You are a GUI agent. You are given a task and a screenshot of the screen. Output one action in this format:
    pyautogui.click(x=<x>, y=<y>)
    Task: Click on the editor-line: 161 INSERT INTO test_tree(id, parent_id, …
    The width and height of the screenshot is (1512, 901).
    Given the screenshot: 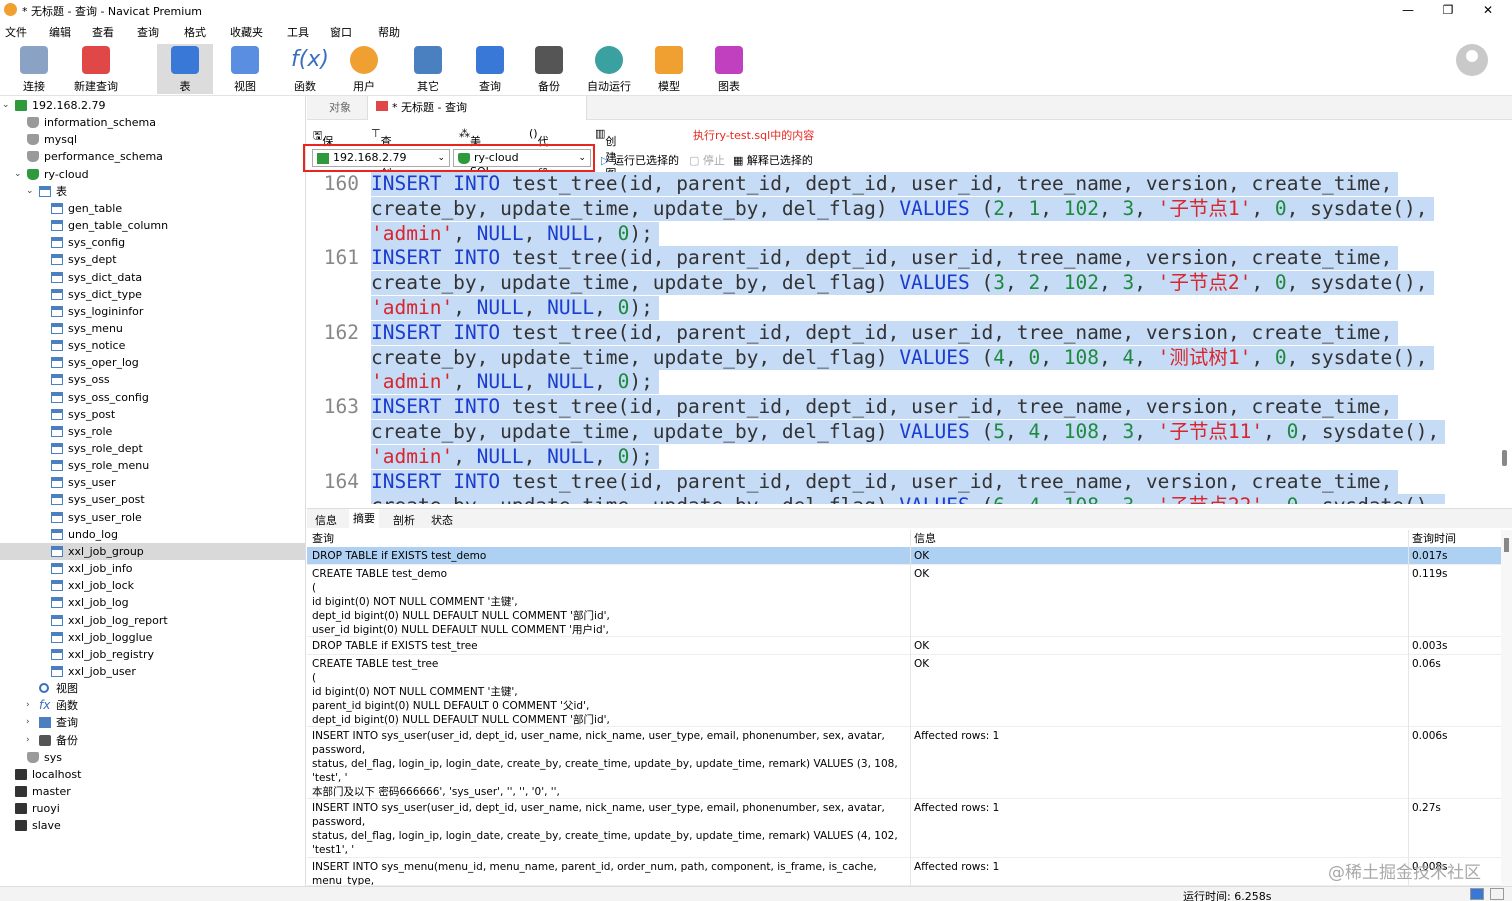 What is the action you would take?
    pyautogui.click(x=909, y=258)
    